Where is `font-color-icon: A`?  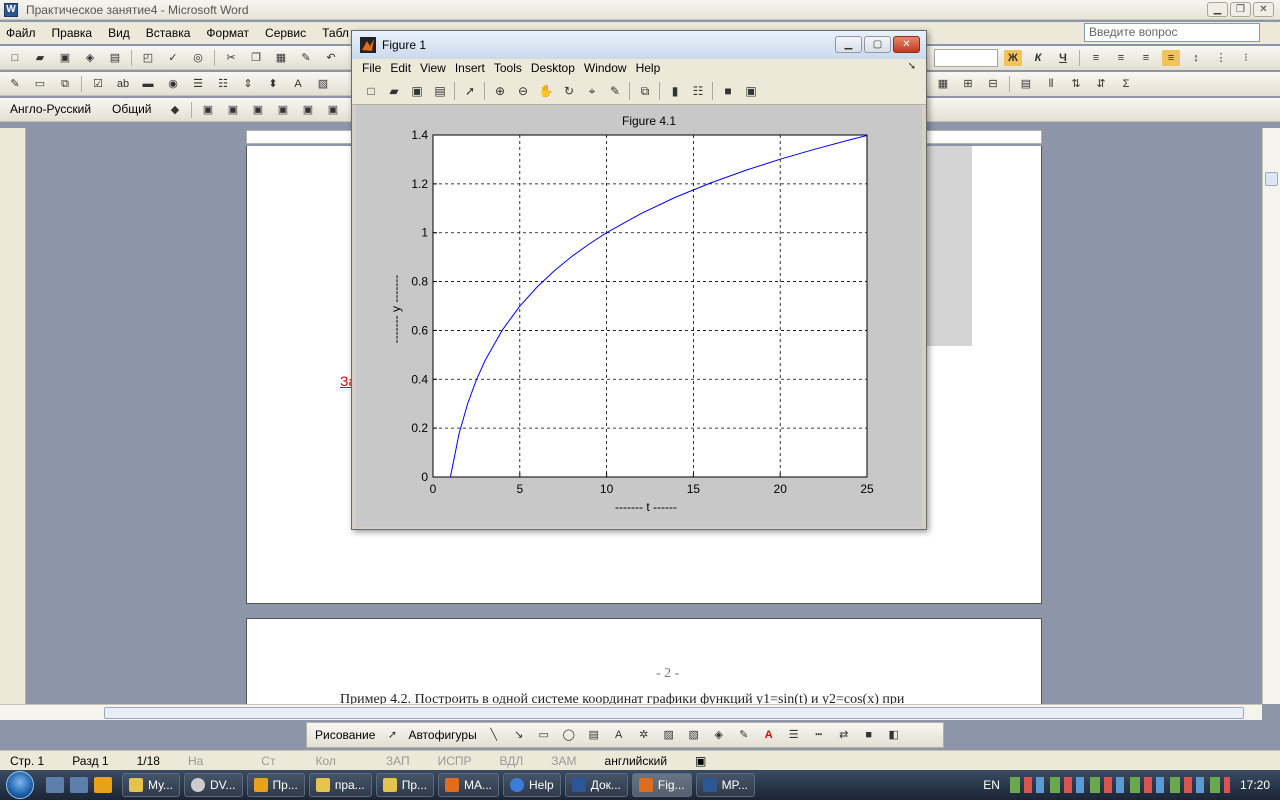
font-color-icon: A is located at coordinates (769, 735).